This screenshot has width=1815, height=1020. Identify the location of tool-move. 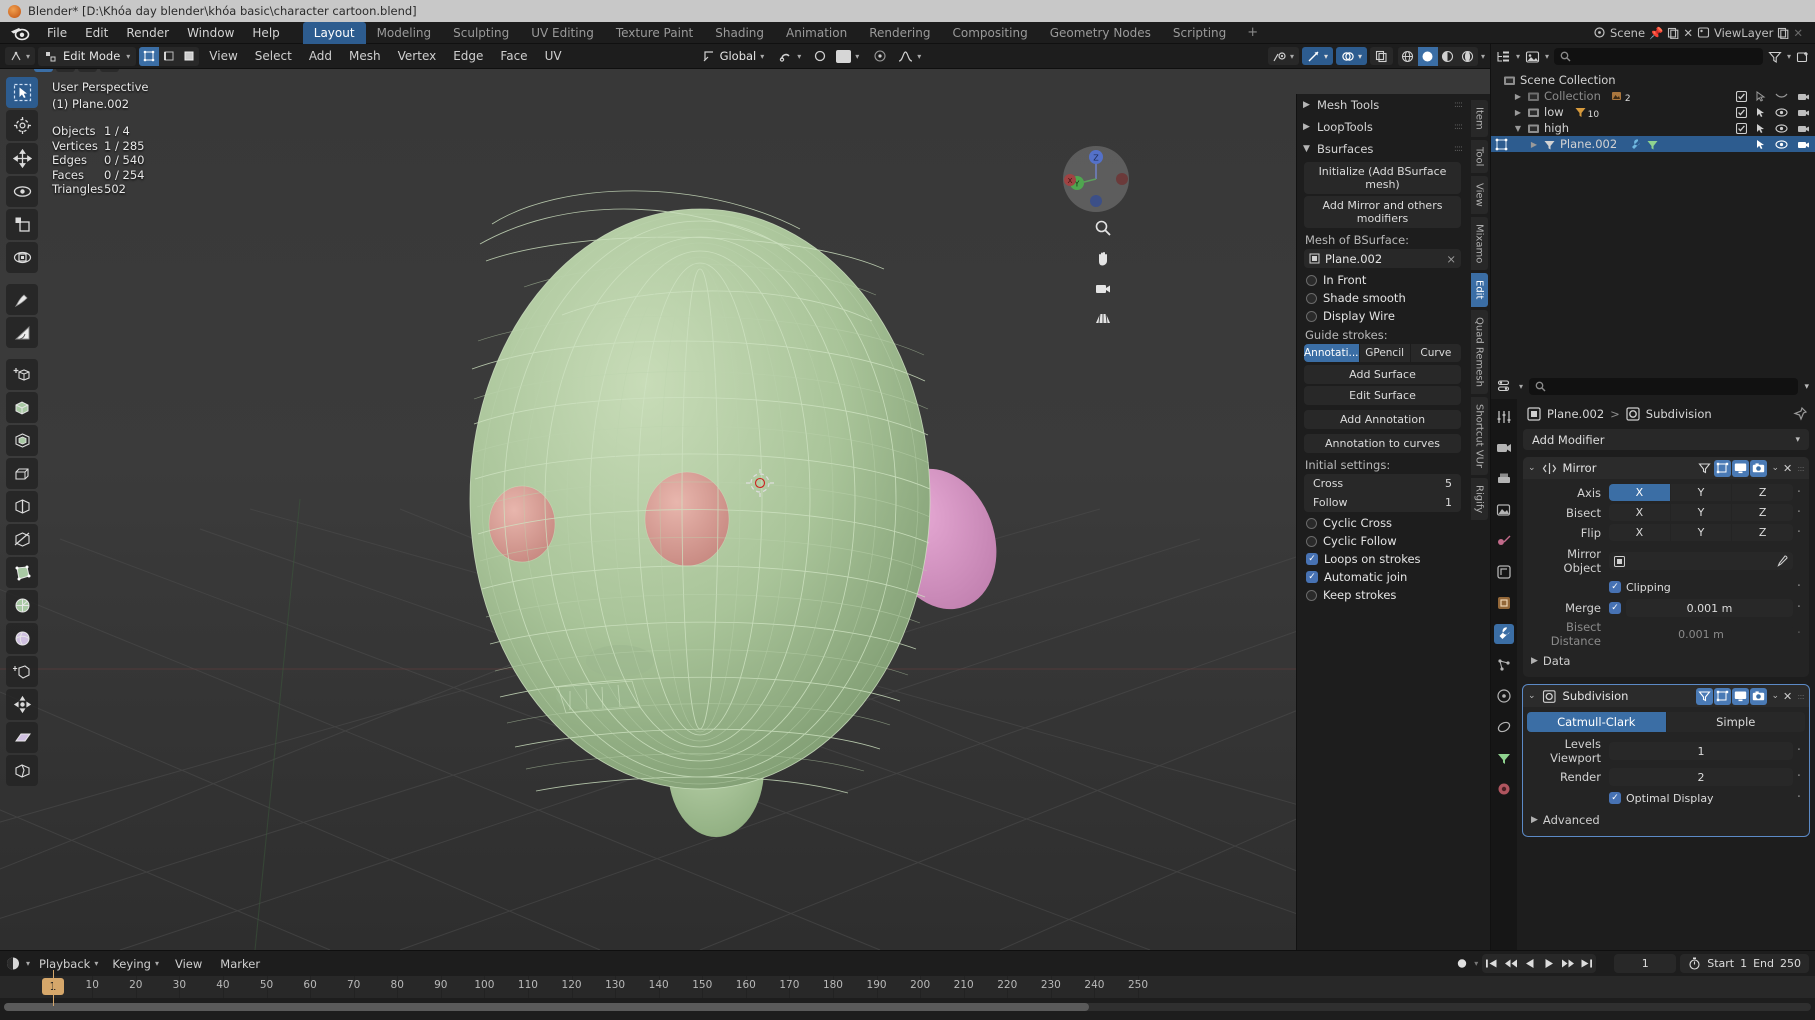
(22, 158).